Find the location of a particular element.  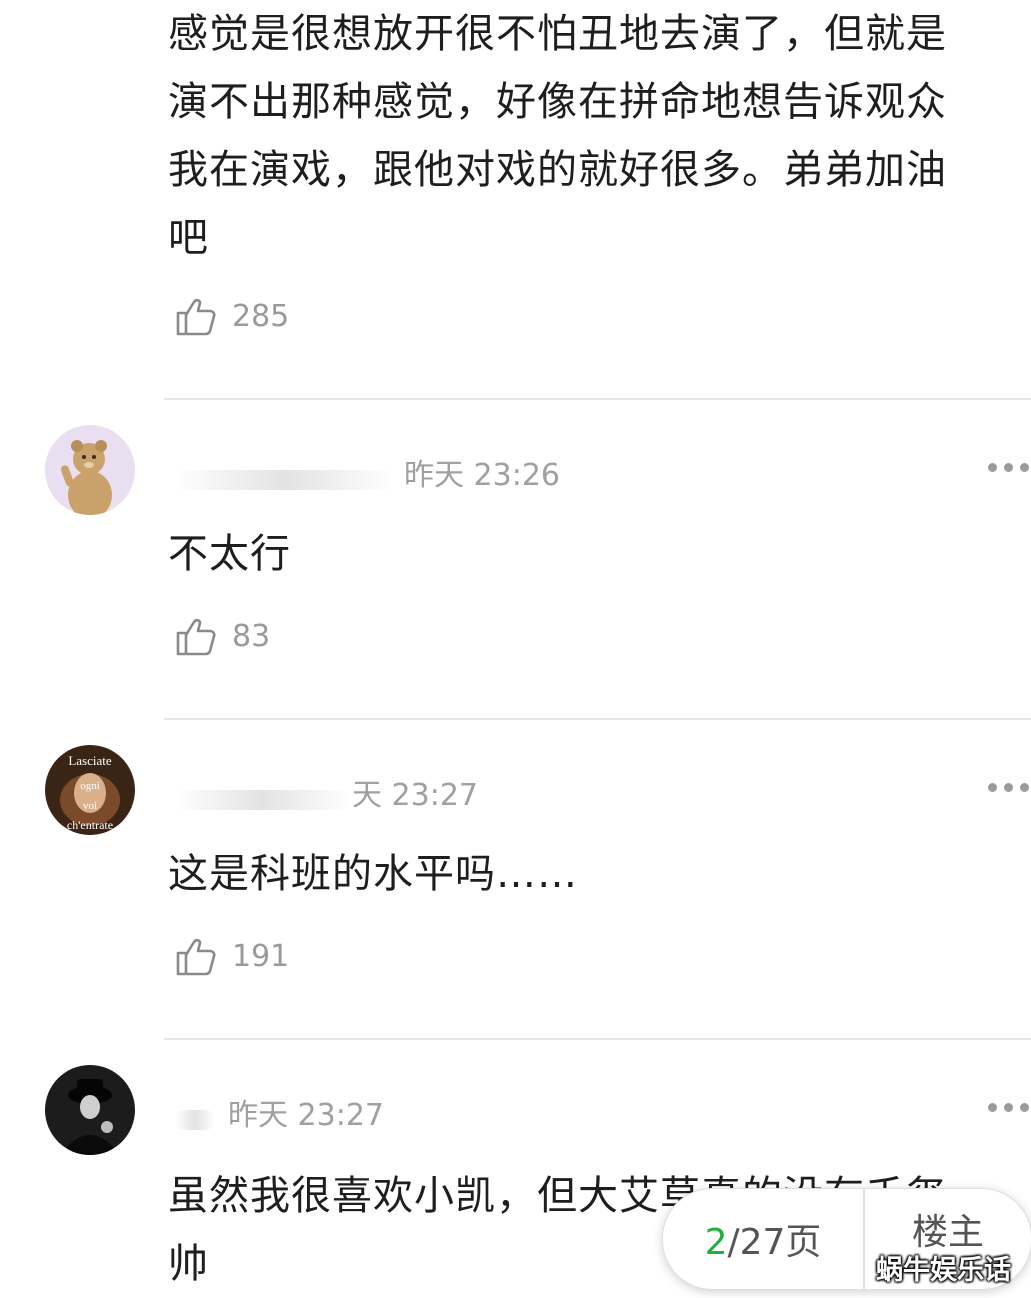

current-page: 2 is located at coordinates (716, 1242).